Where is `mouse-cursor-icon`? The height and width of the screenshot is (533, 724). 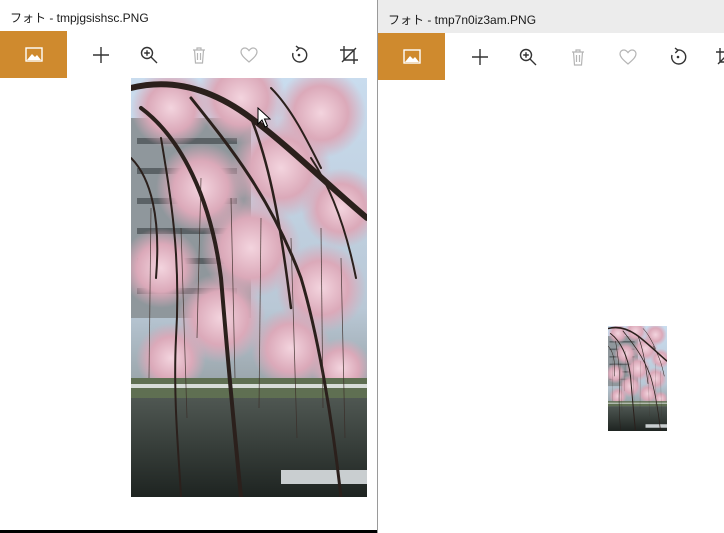 mouse-cursor-icon is located at coordinates (264, 117).